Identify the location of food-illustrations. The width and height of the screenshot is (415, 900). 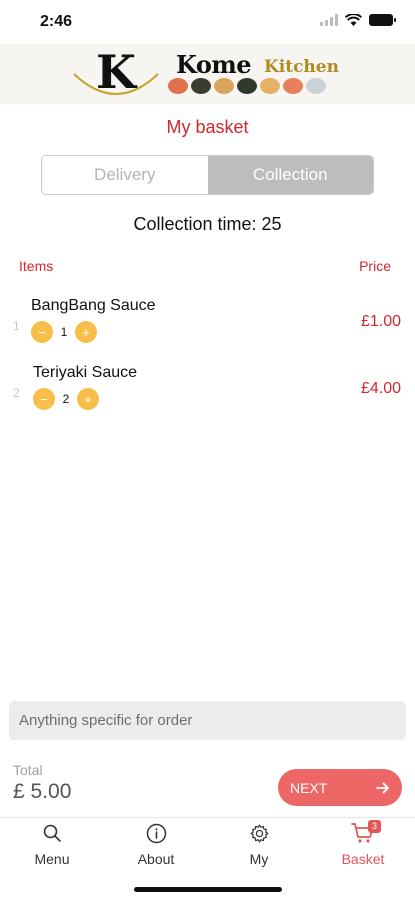
(247, 86).